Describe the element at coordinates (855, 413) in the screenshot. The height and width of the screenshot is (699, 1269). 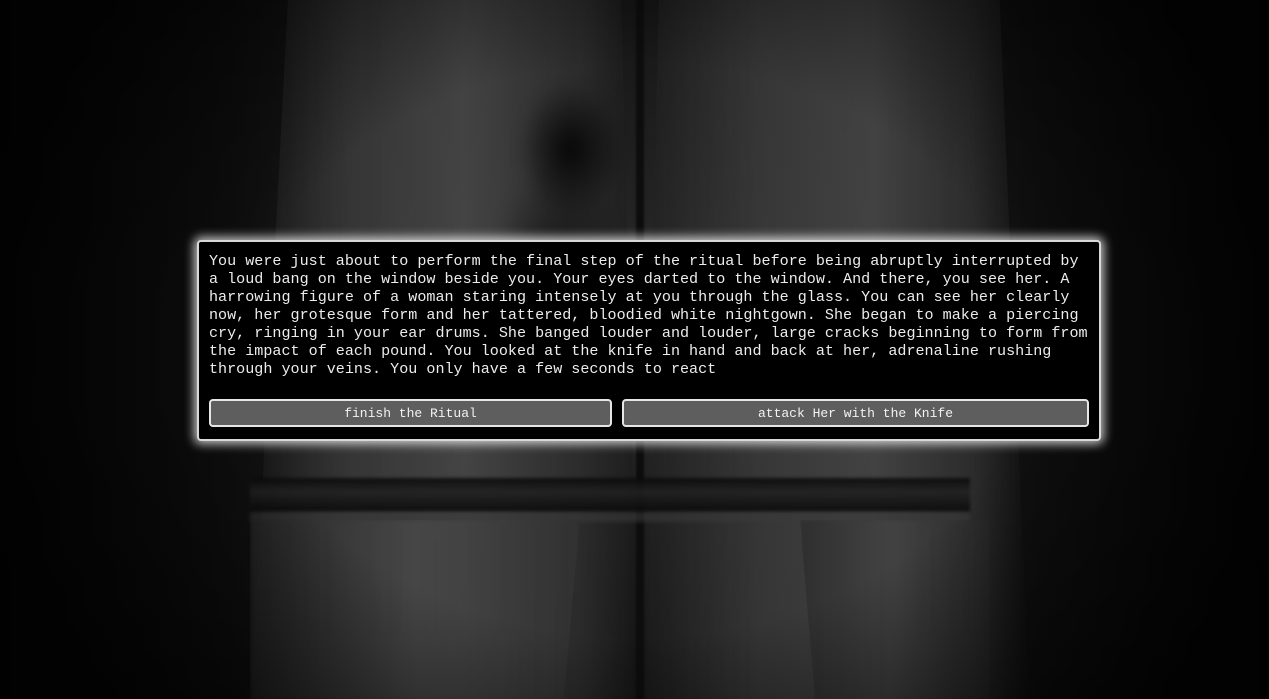
I see `attack-with-knife-button: attack Her with the Knife` at that location.